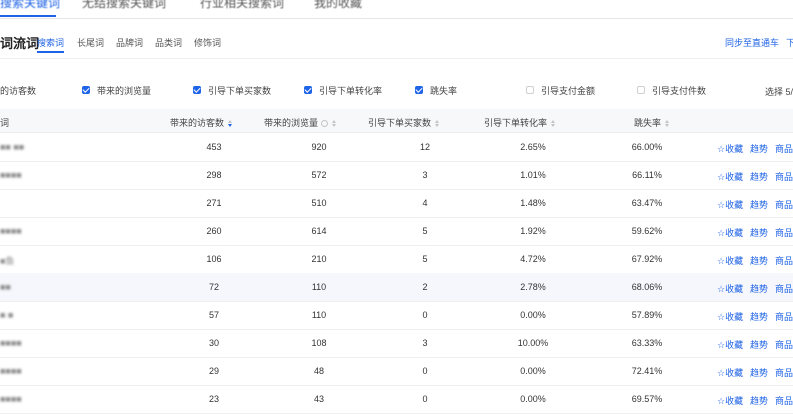 The height and width of the screenshot is (414, 793). What do you see at coordinates (396, 147) in the screenshot?
I see `table-row: ■■ ■■ 453 920 12 2.65% 66.00% ☆收藏 趋势 商品` at bounding box center [396, 147].